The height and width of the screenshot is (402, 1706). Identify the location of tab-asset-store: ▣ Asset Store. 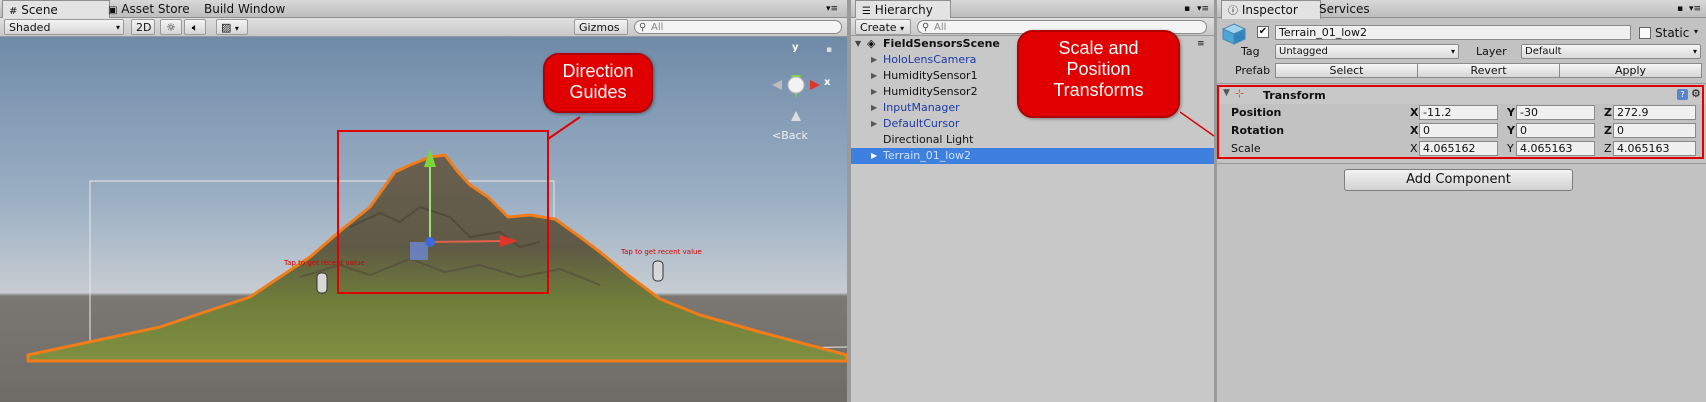
(149, 9).